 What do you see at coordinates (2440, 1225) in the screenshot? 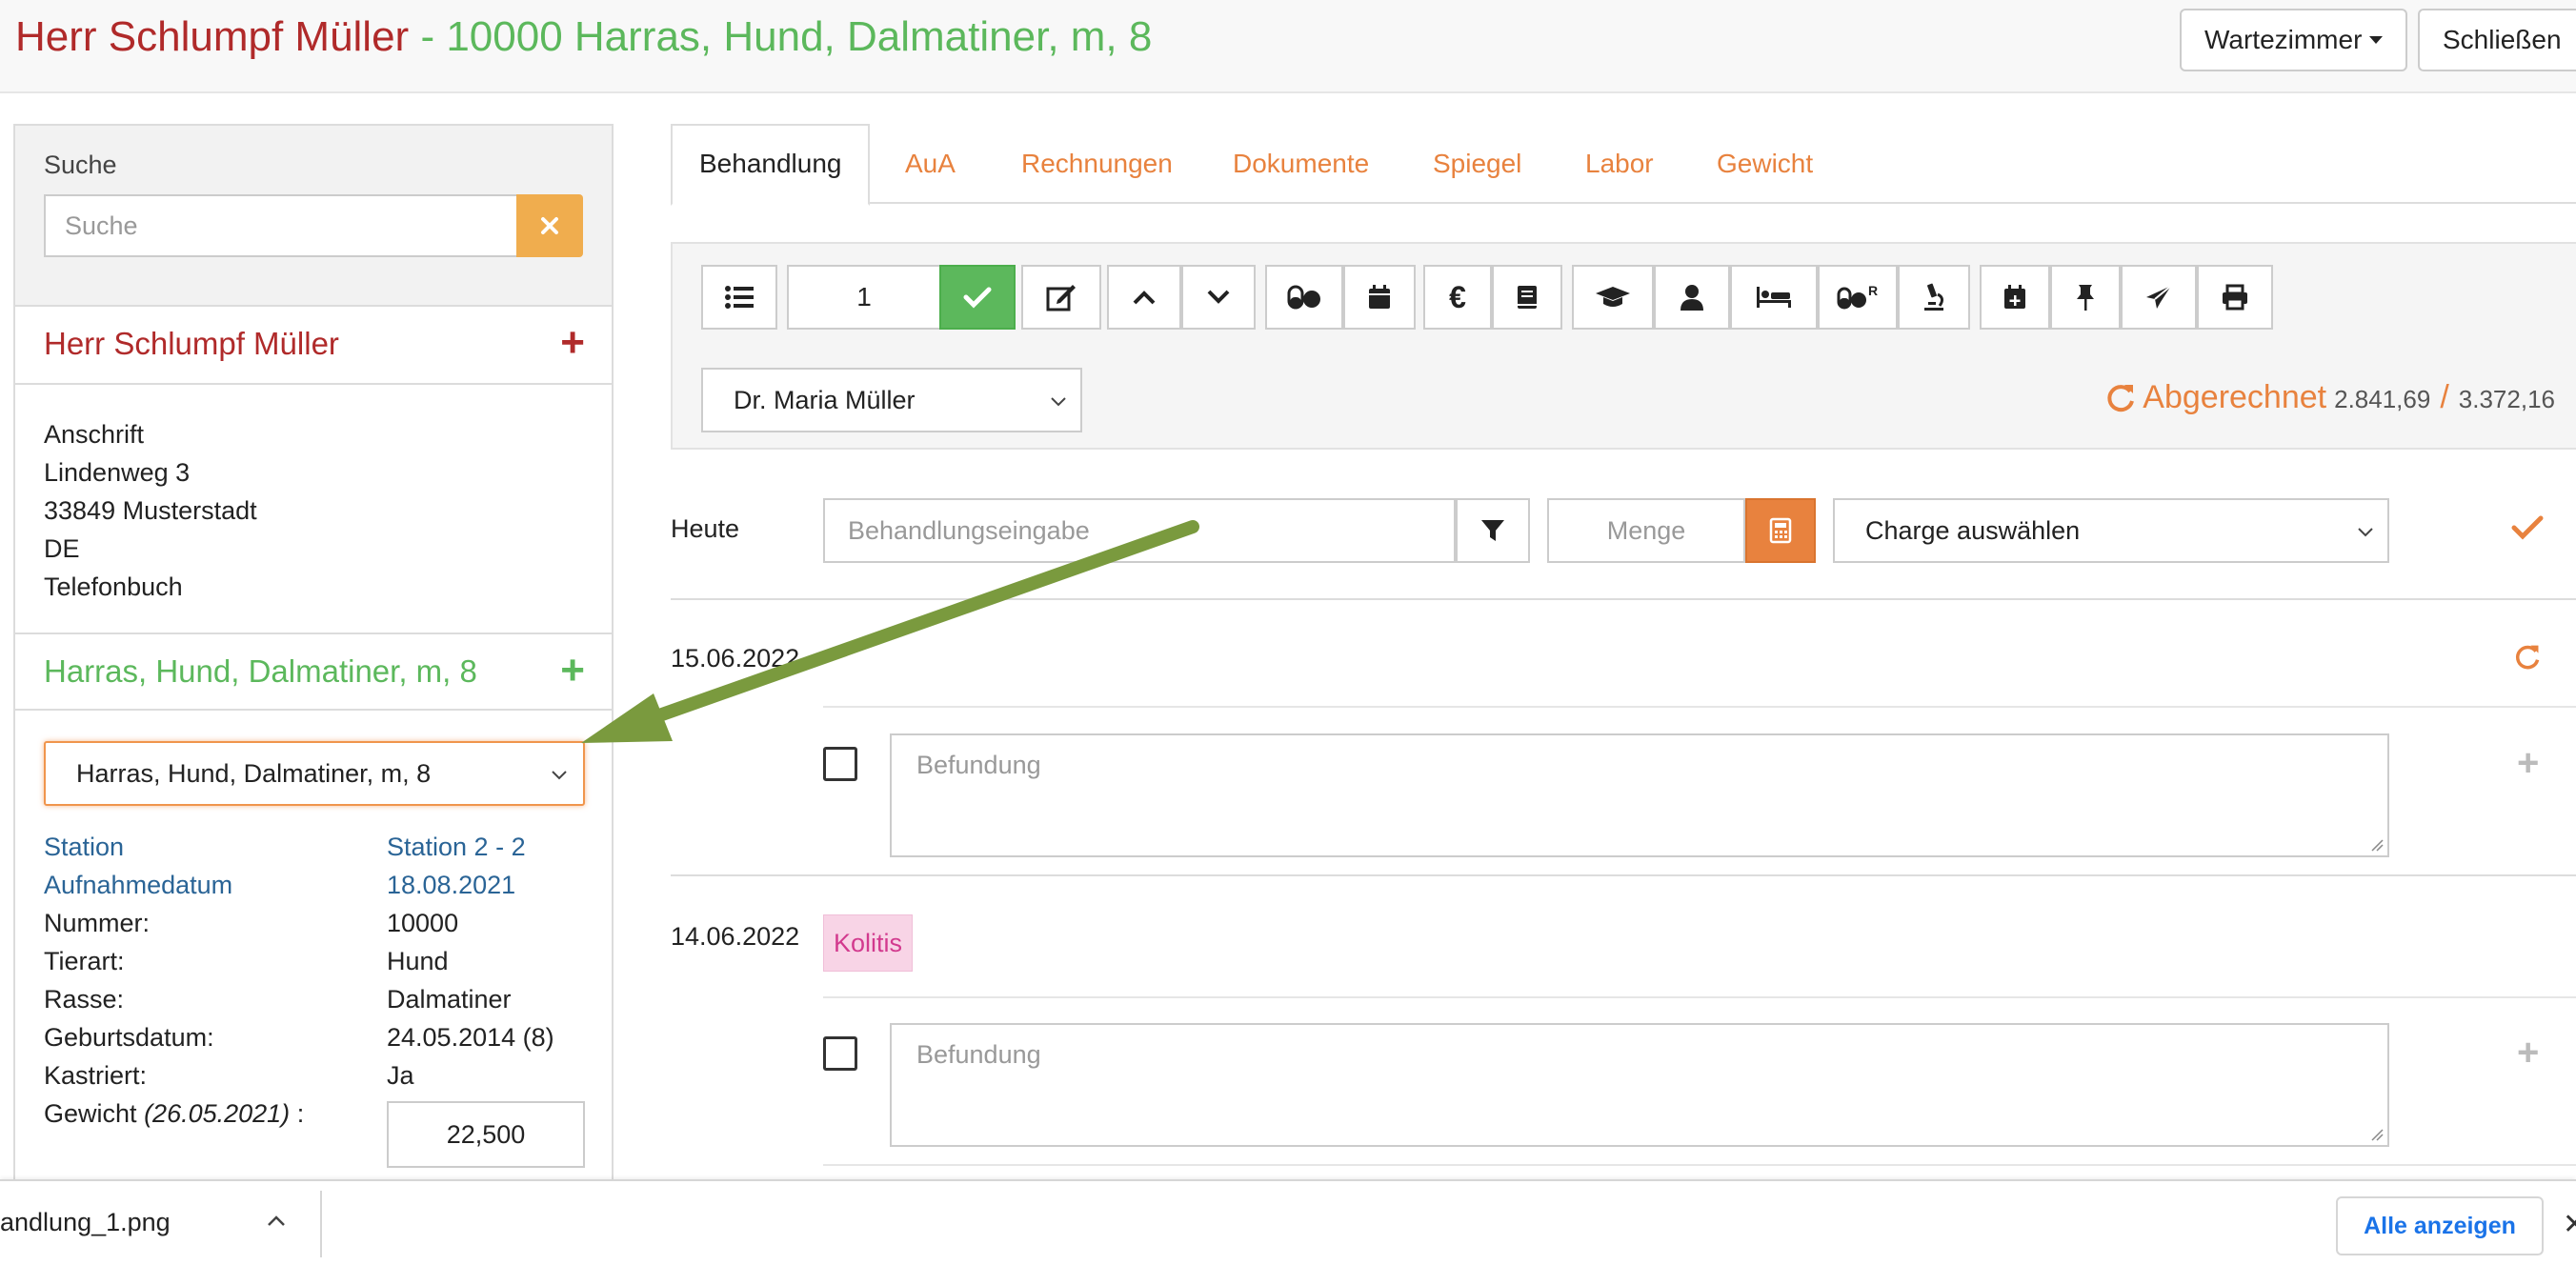
I see `show-all-downloads-button: Alle anzeigen` at bounding box center [2440, 1225].